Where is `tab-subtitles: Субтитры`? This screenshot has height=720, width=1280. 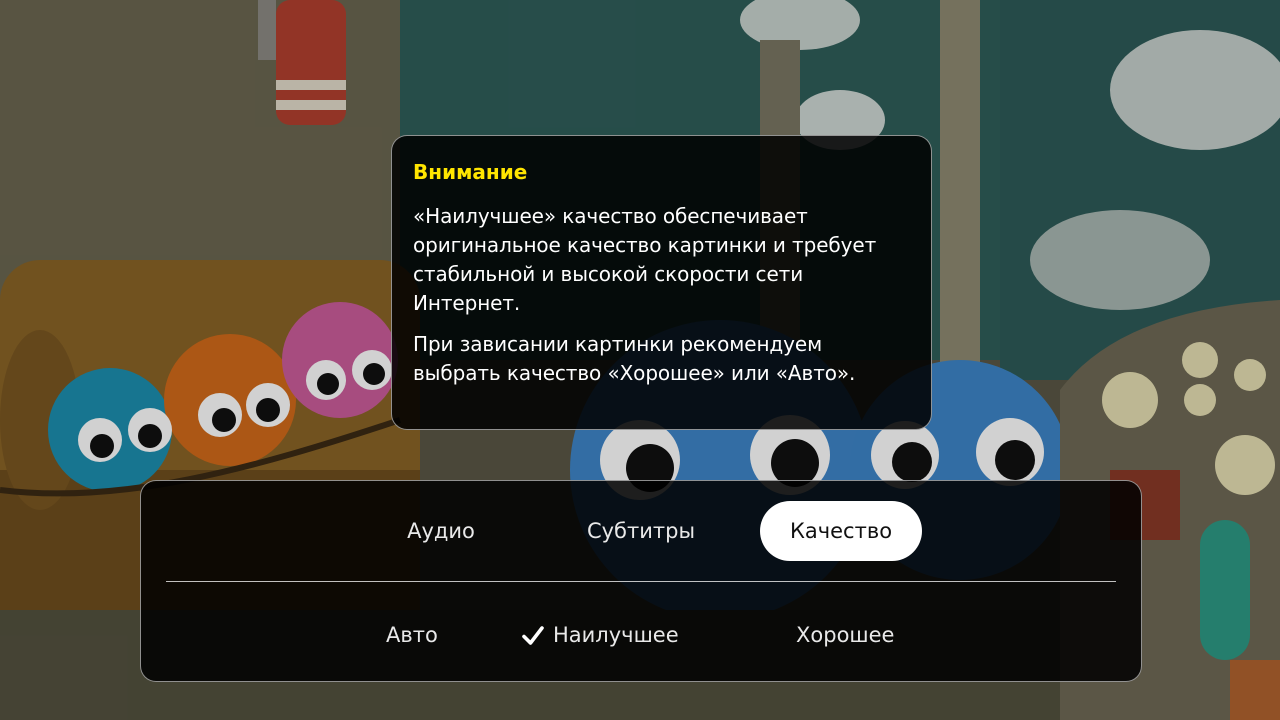
tab-subtitles: Субтитры is located at coordinates (641, 531).